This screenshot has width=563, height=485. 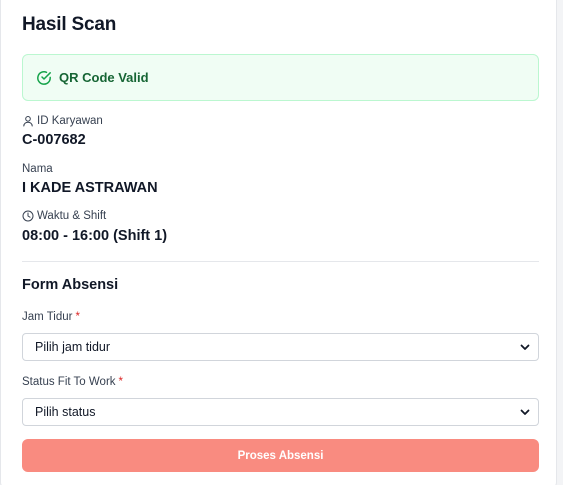 I want to click on sleep-field-label-text: Jam Tidur, so click(x=47, y=317).